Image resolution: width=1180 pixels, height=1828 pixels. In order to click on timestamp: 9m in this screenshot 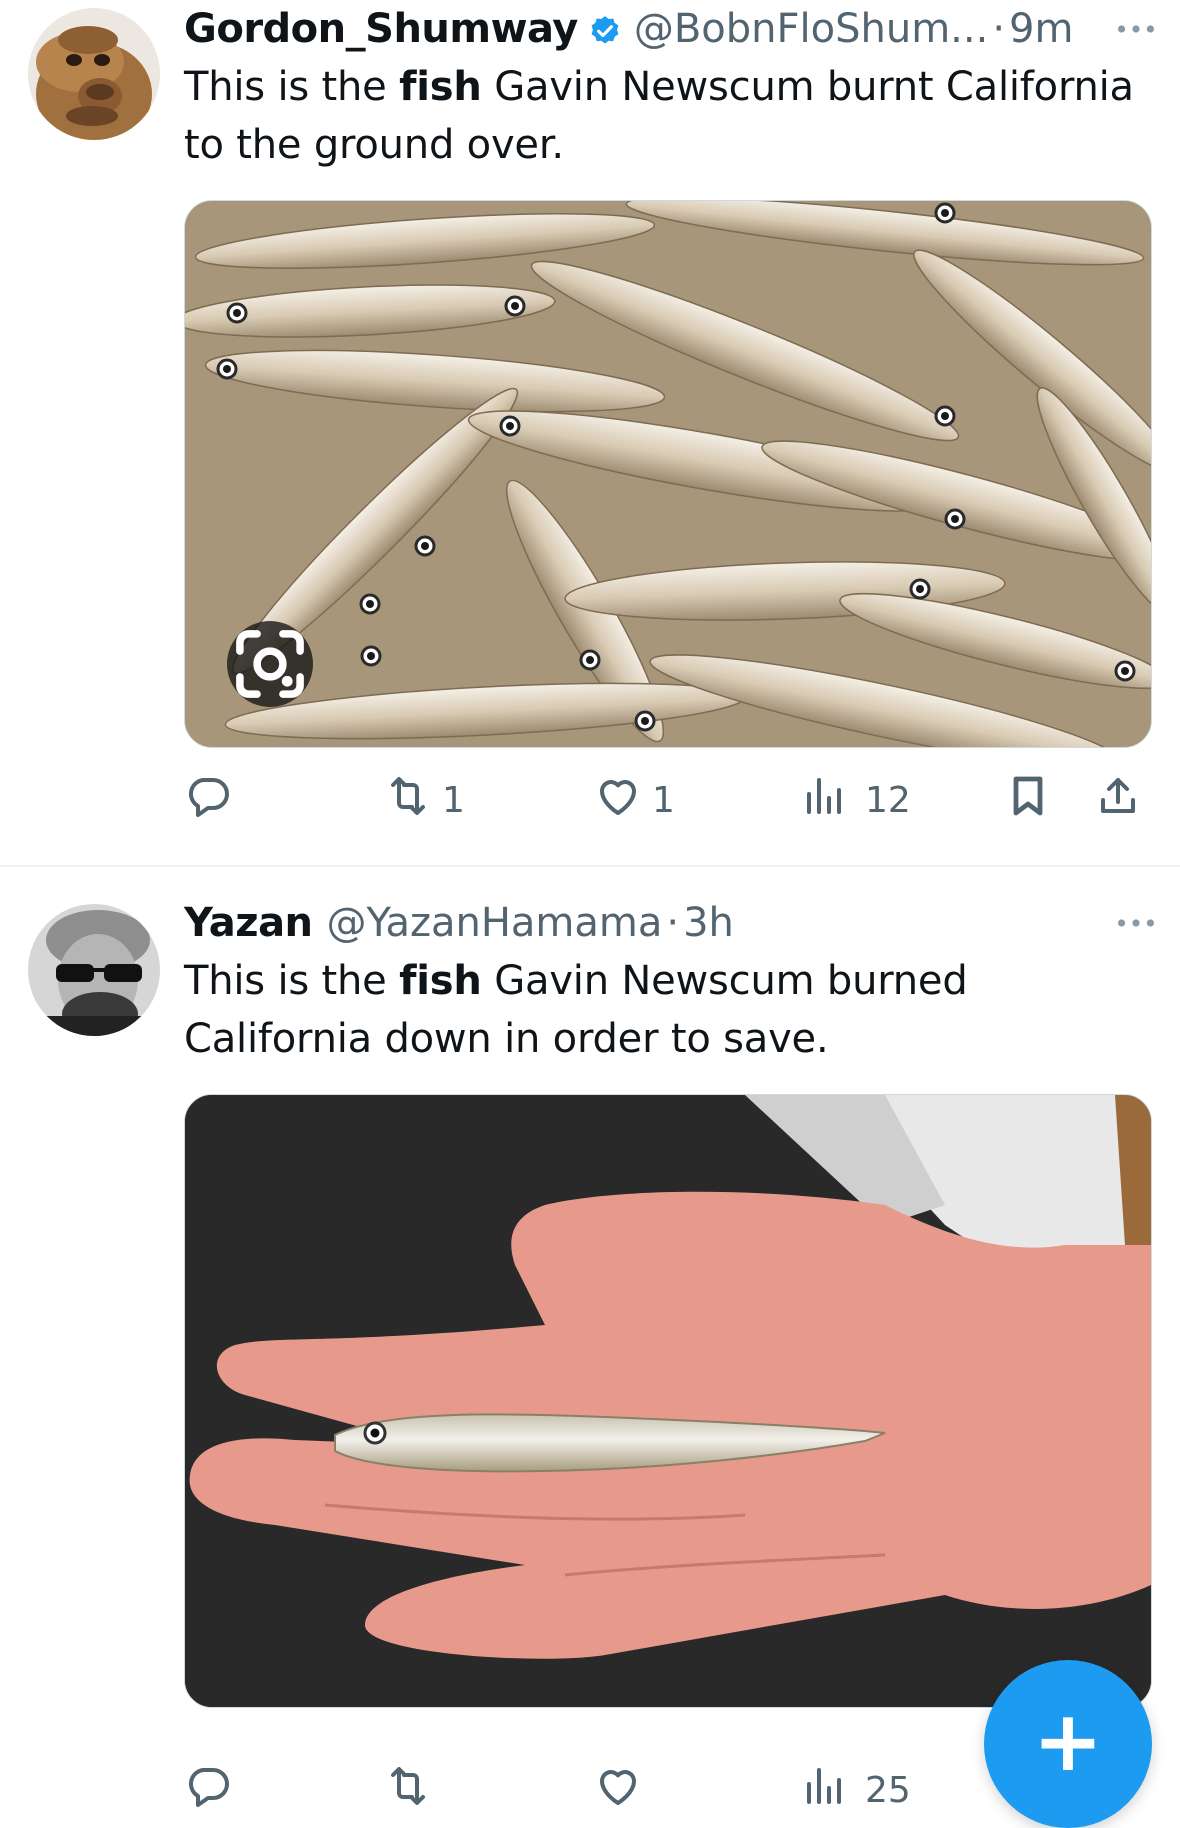, I will do `click(1041, 29)`.